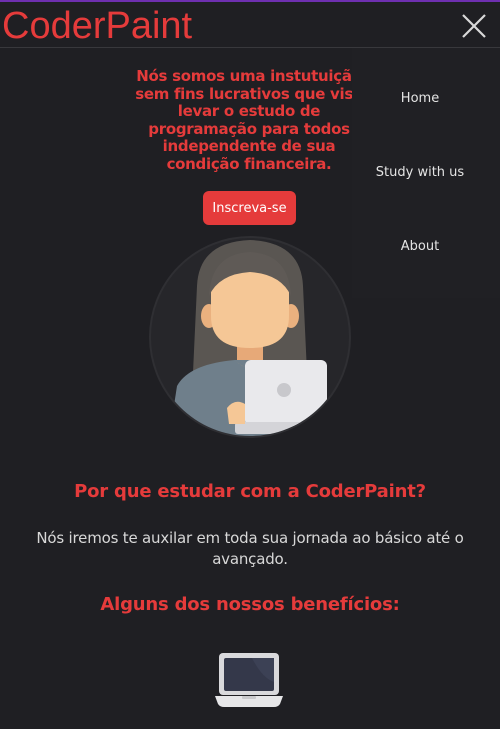 This screenshot has width=500, height=729. Describe the element at coordinates (420, 98) in the screenshot. I see `nav-item-home: Home` at that location.